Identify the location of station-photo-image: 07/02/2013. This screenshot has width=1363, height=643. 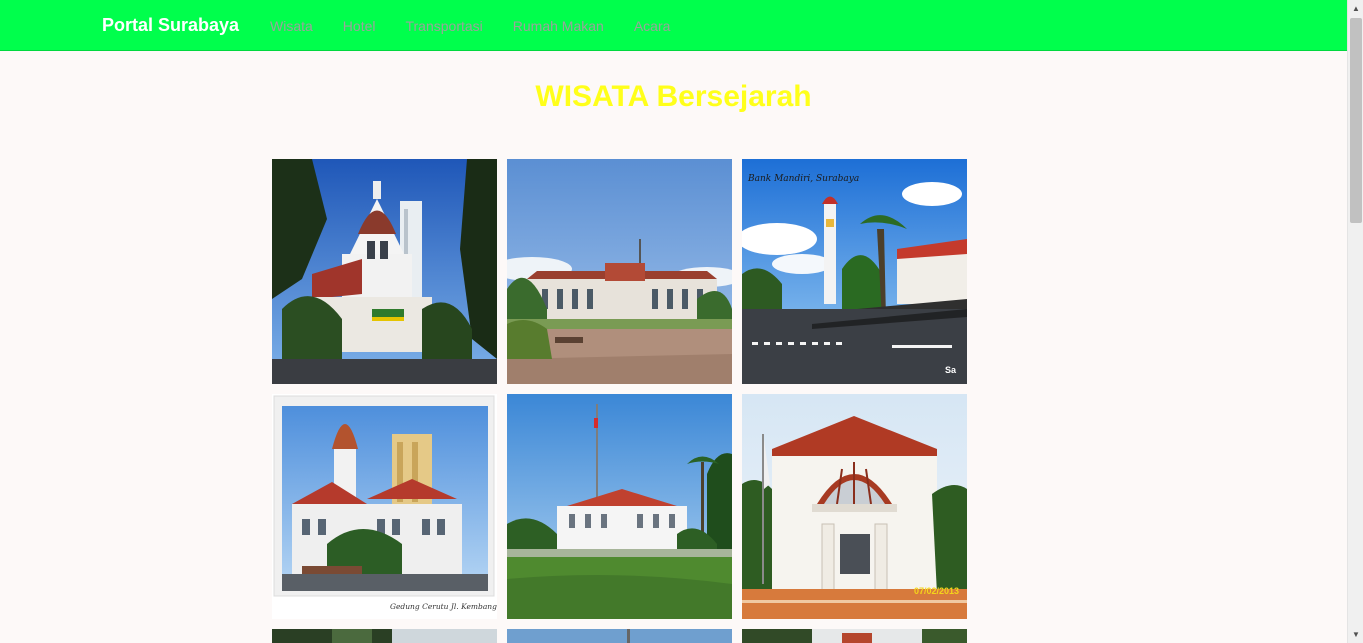
(854, 506).